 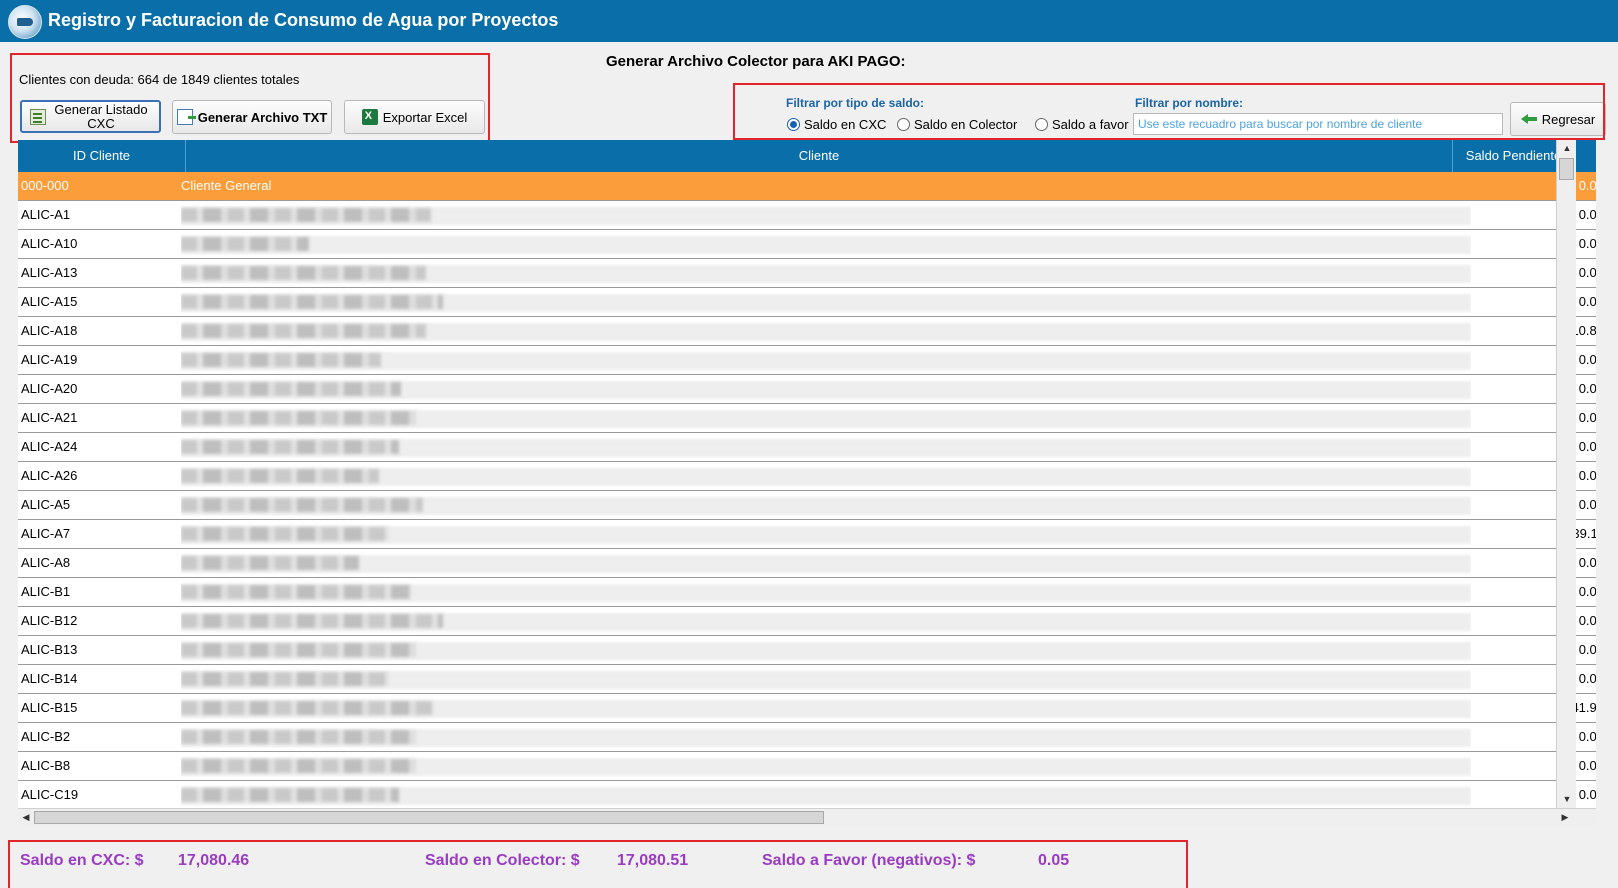 I want to click on radio-selected-indicator, so click(x=793, y=124).